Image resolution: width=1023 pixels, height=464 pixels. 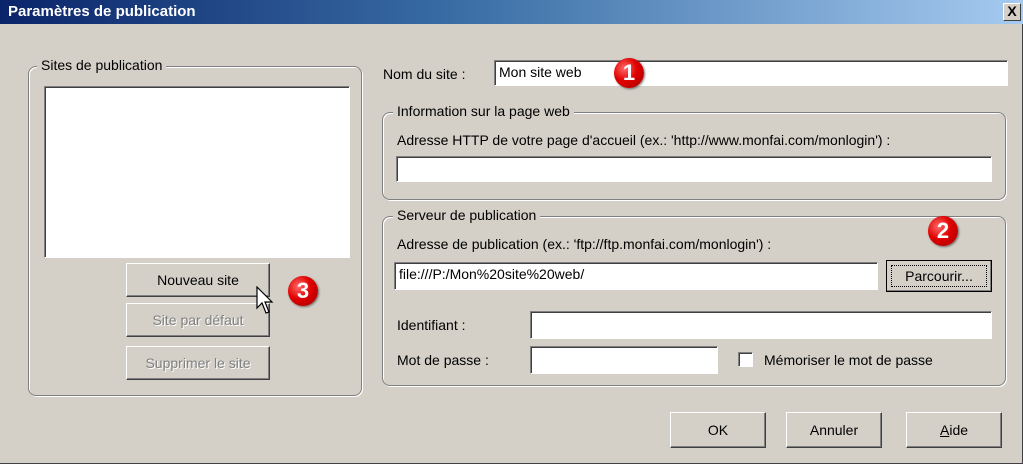 I want to click on ok-label: OK, so click(x=718, y=430).